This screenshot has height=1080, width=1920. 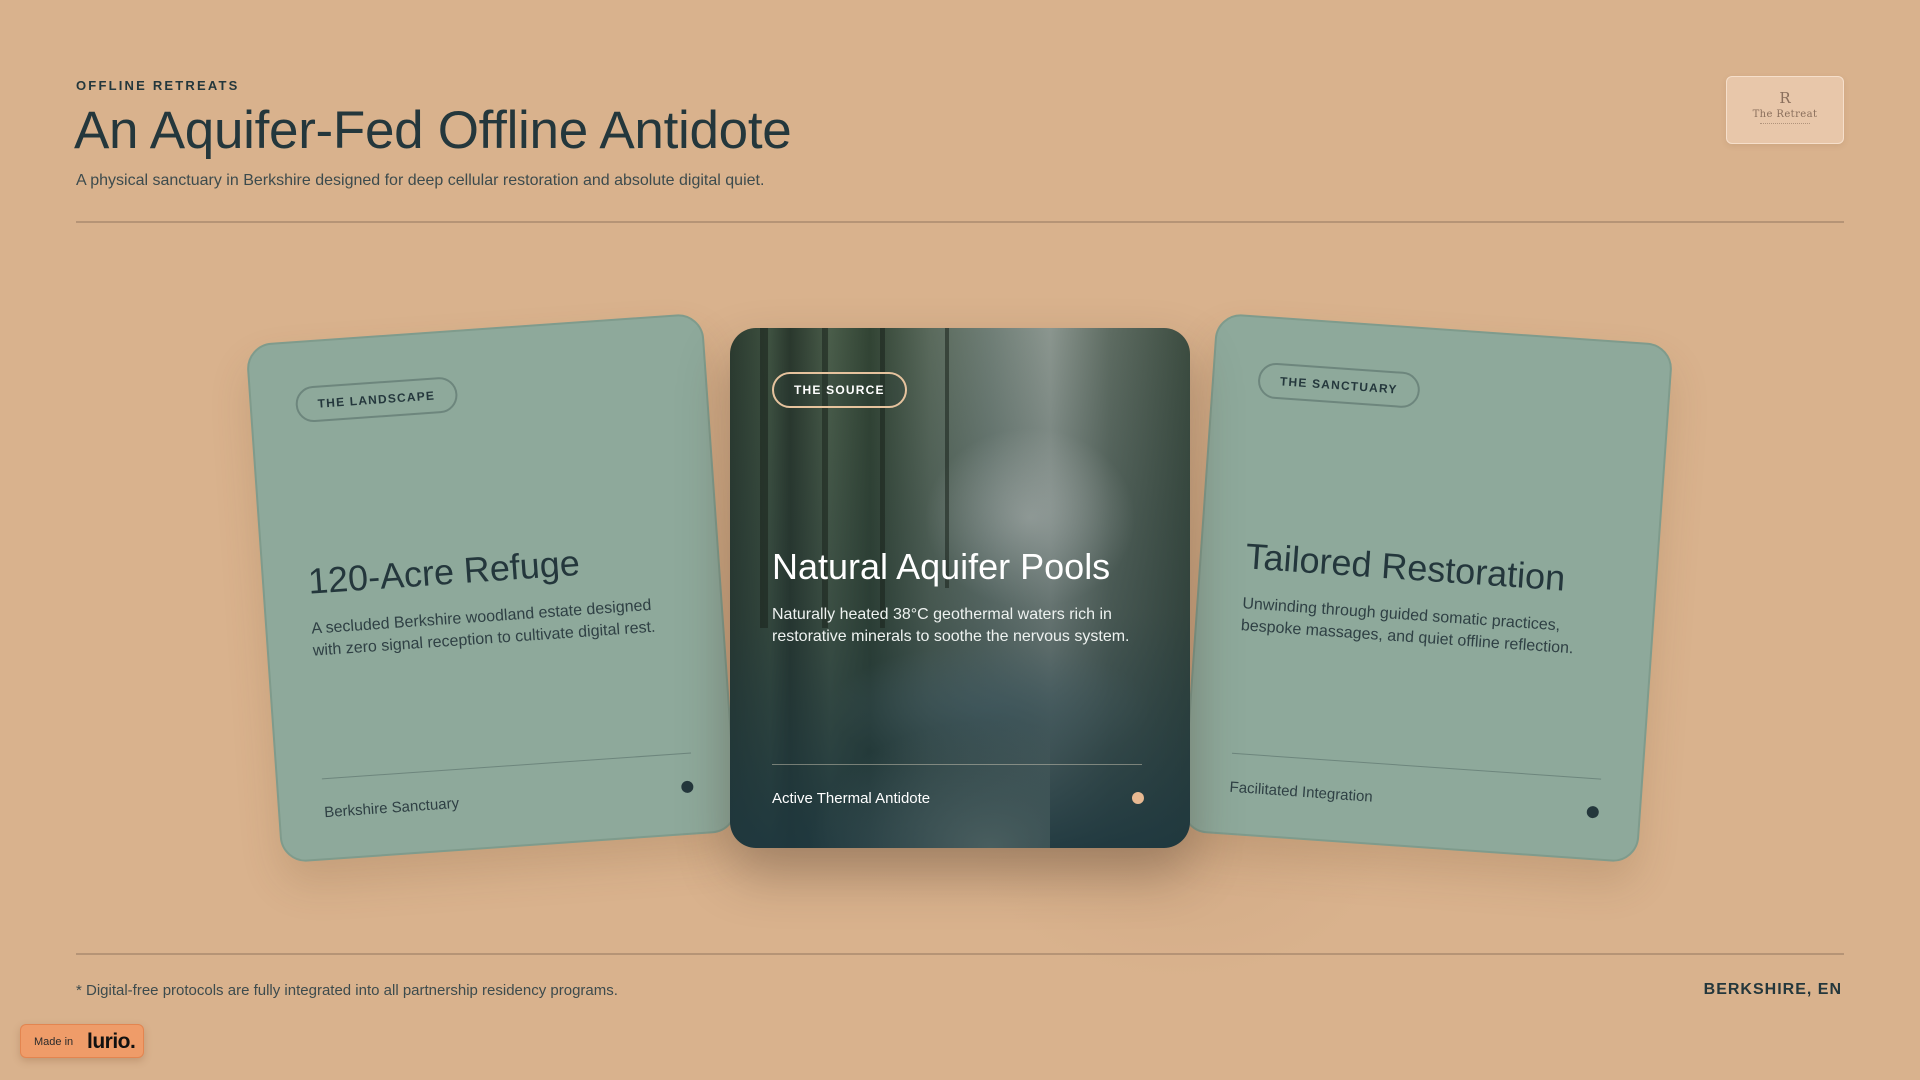 I want to click on header-divider, so click(x=960, y=222).